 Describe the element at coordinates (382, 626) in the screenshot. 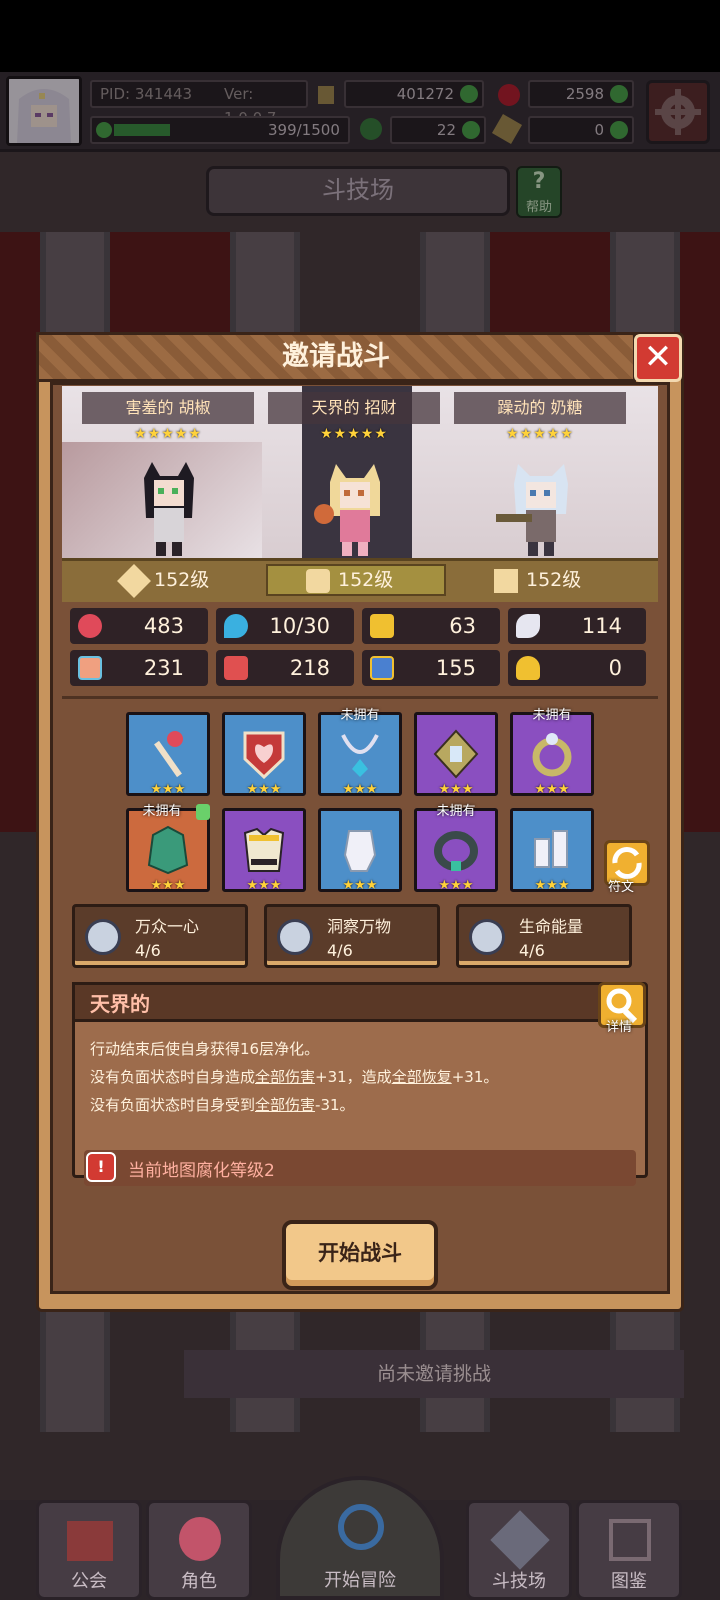

I see `shield-icon` at that location.